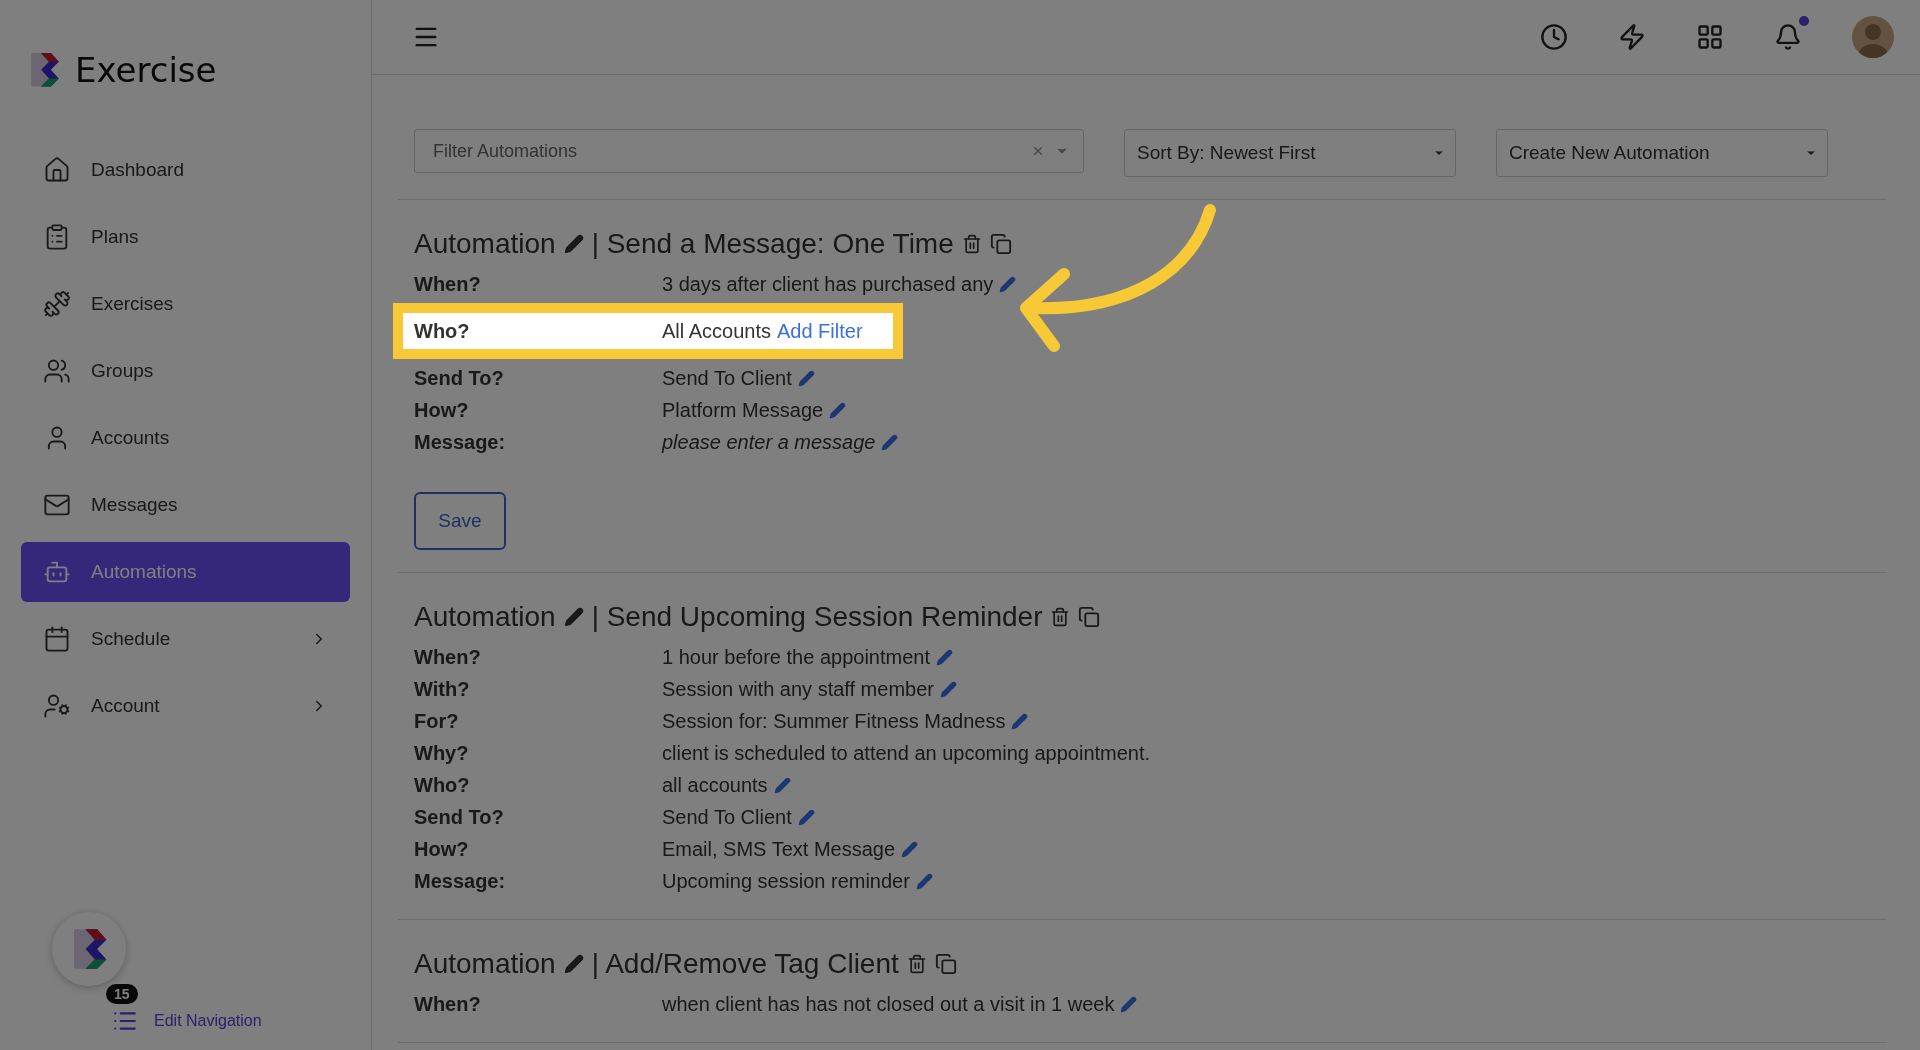 The image size is (1920, 1050). I want to click on nav-item: Messages, so click(185, 505).